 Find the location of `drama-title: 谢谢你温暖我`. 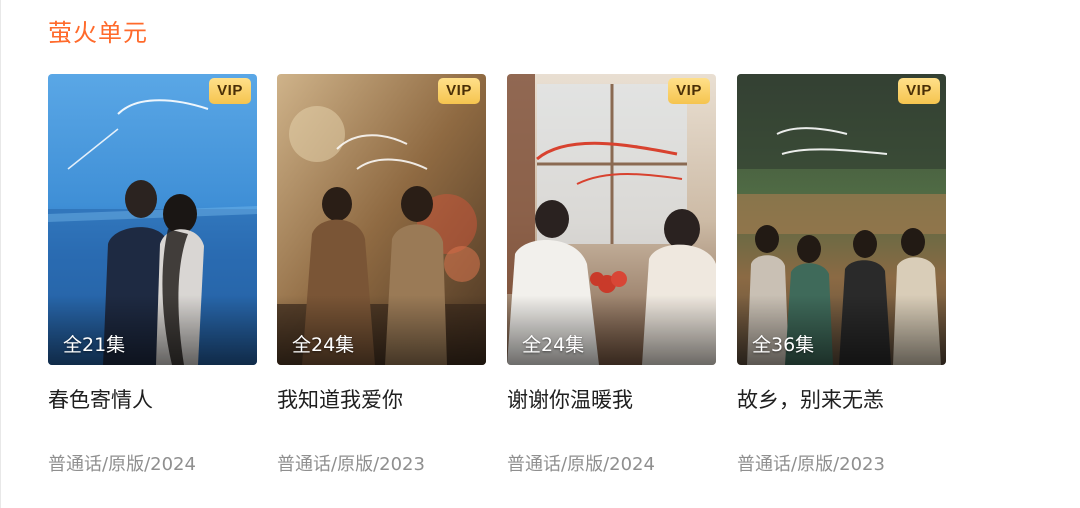

drama-title: 谢谢你温暖我 is located at coordinates (611, 400).